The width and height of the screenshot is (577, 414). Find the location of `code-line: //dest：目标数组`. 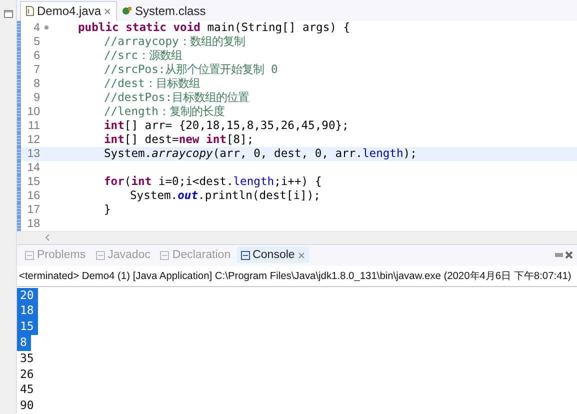

code-line: //dest：目标数组 is located at coordinates (152, 83).